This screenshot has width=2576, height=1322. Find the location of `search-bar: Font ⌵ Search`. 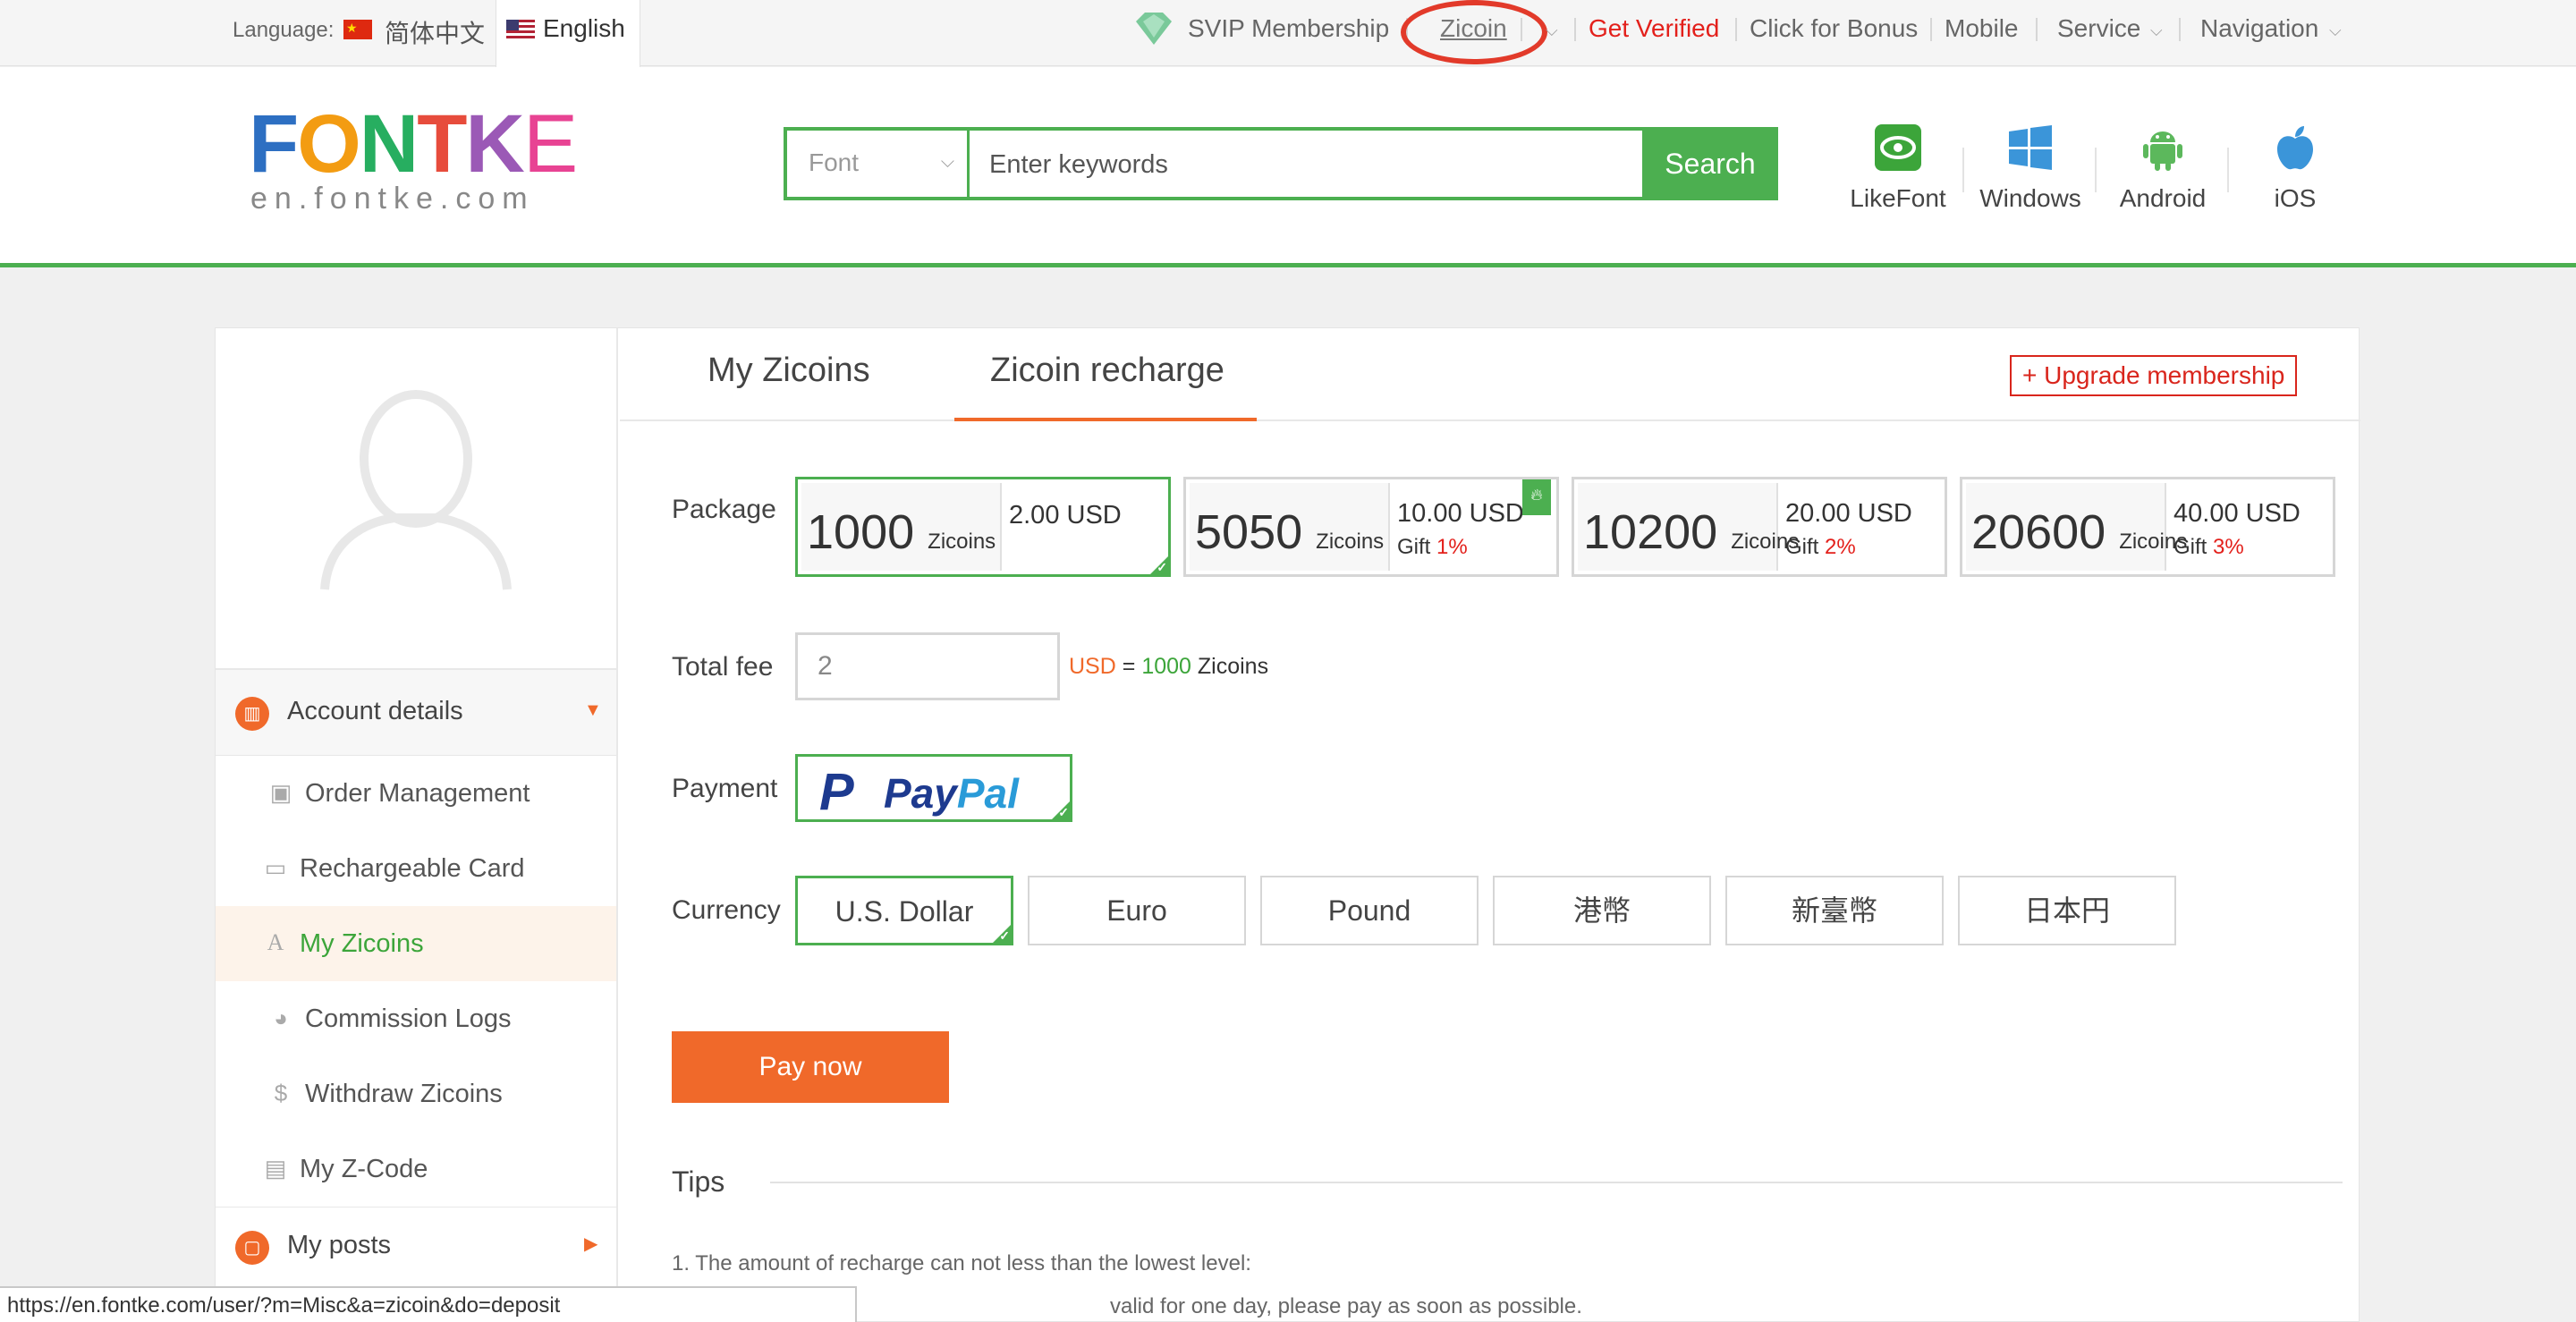

search-bar: Font ⌵ Search is located at coordinates (1281, 163).